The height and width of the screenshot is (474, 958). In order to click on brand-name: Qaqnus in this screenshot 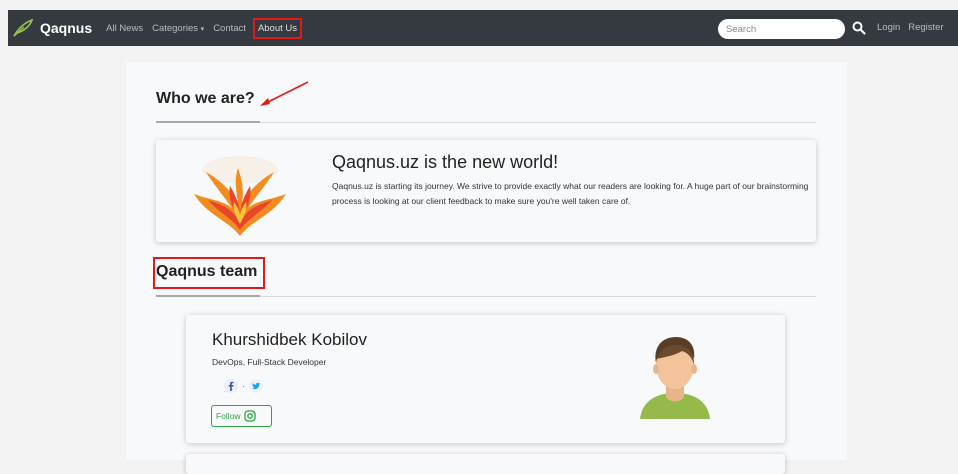, I will do `click(66, 28)`.